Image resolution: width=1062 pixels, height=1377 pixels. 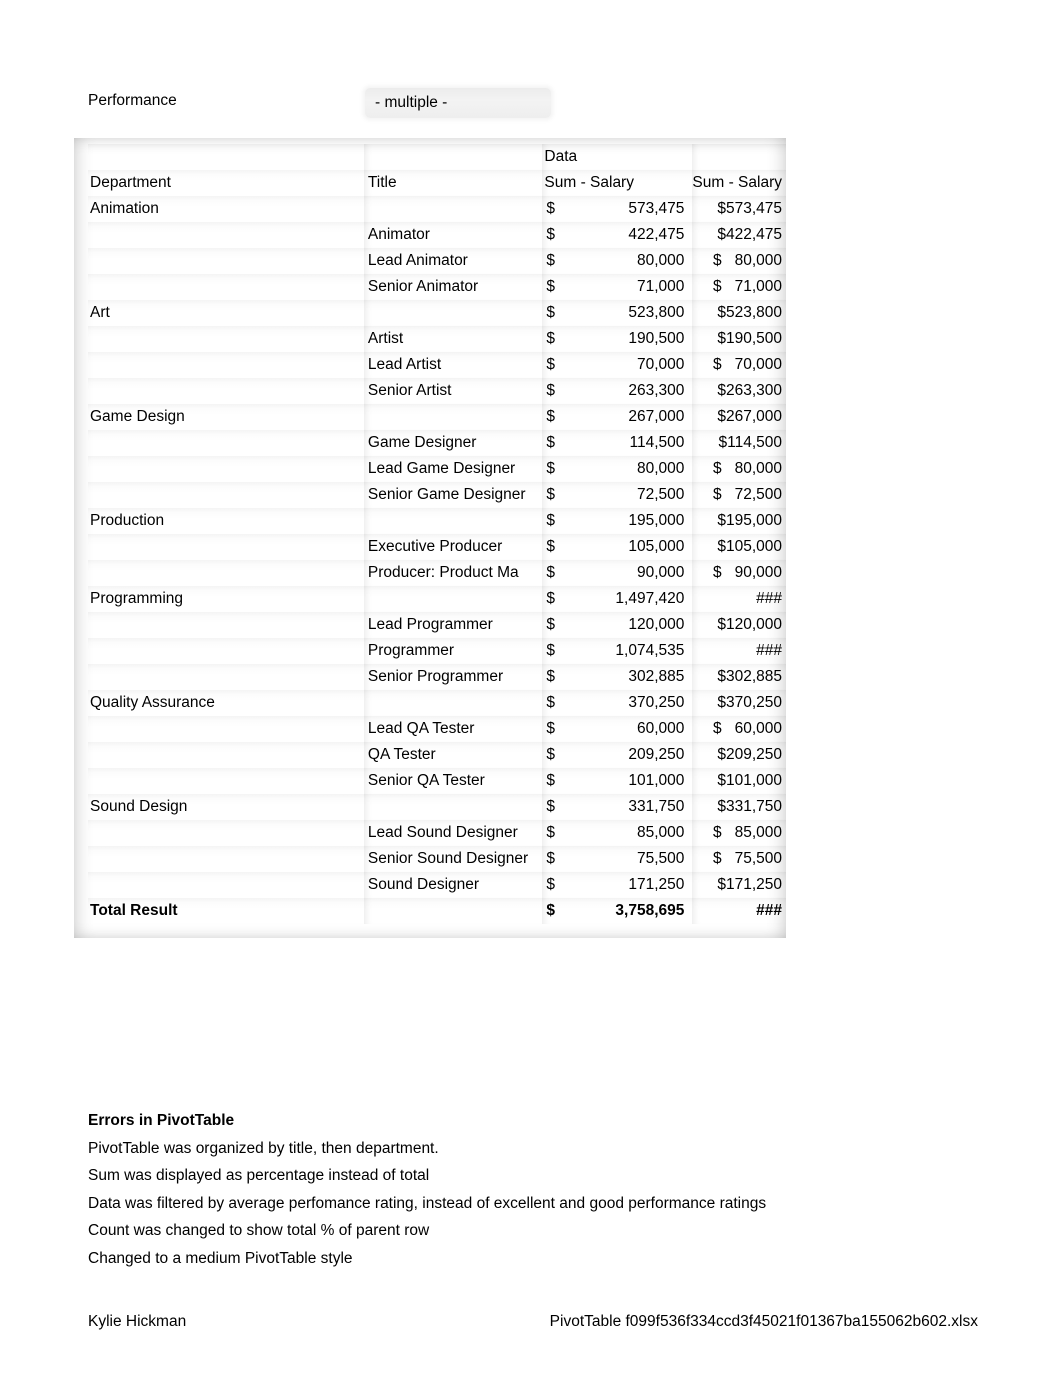 I want to click on cell-department: Quality Assurance, so click(x=226, y=703).